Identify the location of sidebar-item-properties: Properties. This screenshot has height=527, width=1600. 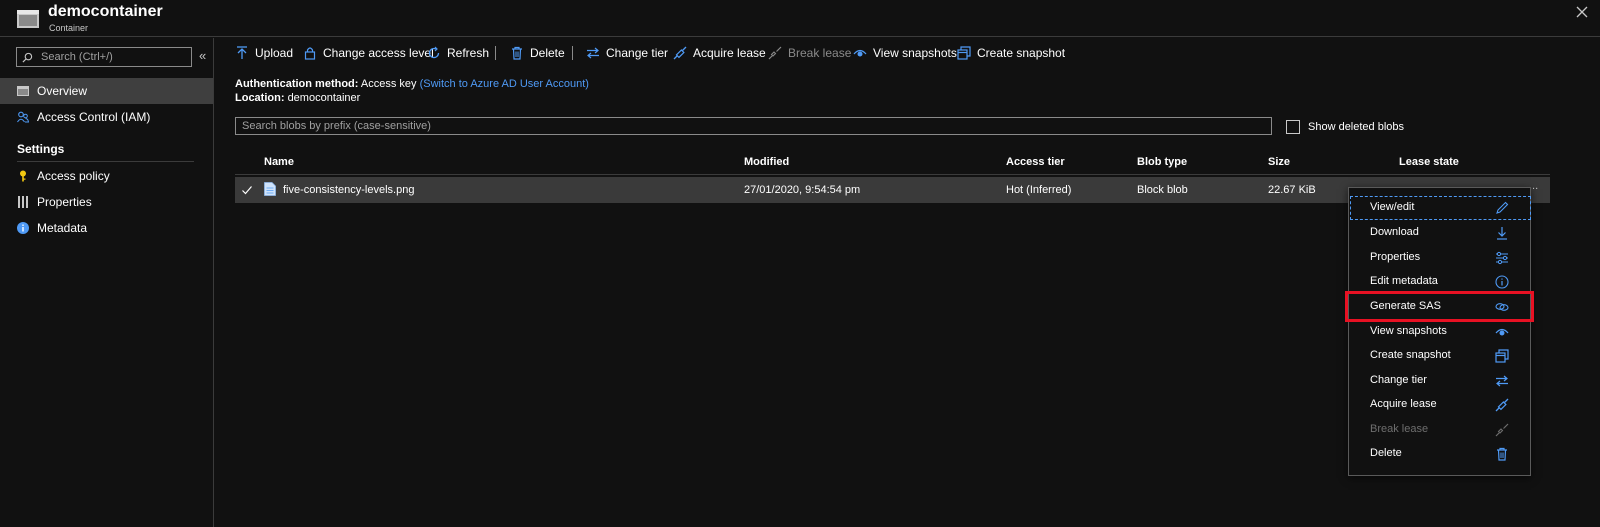
(106, 202).